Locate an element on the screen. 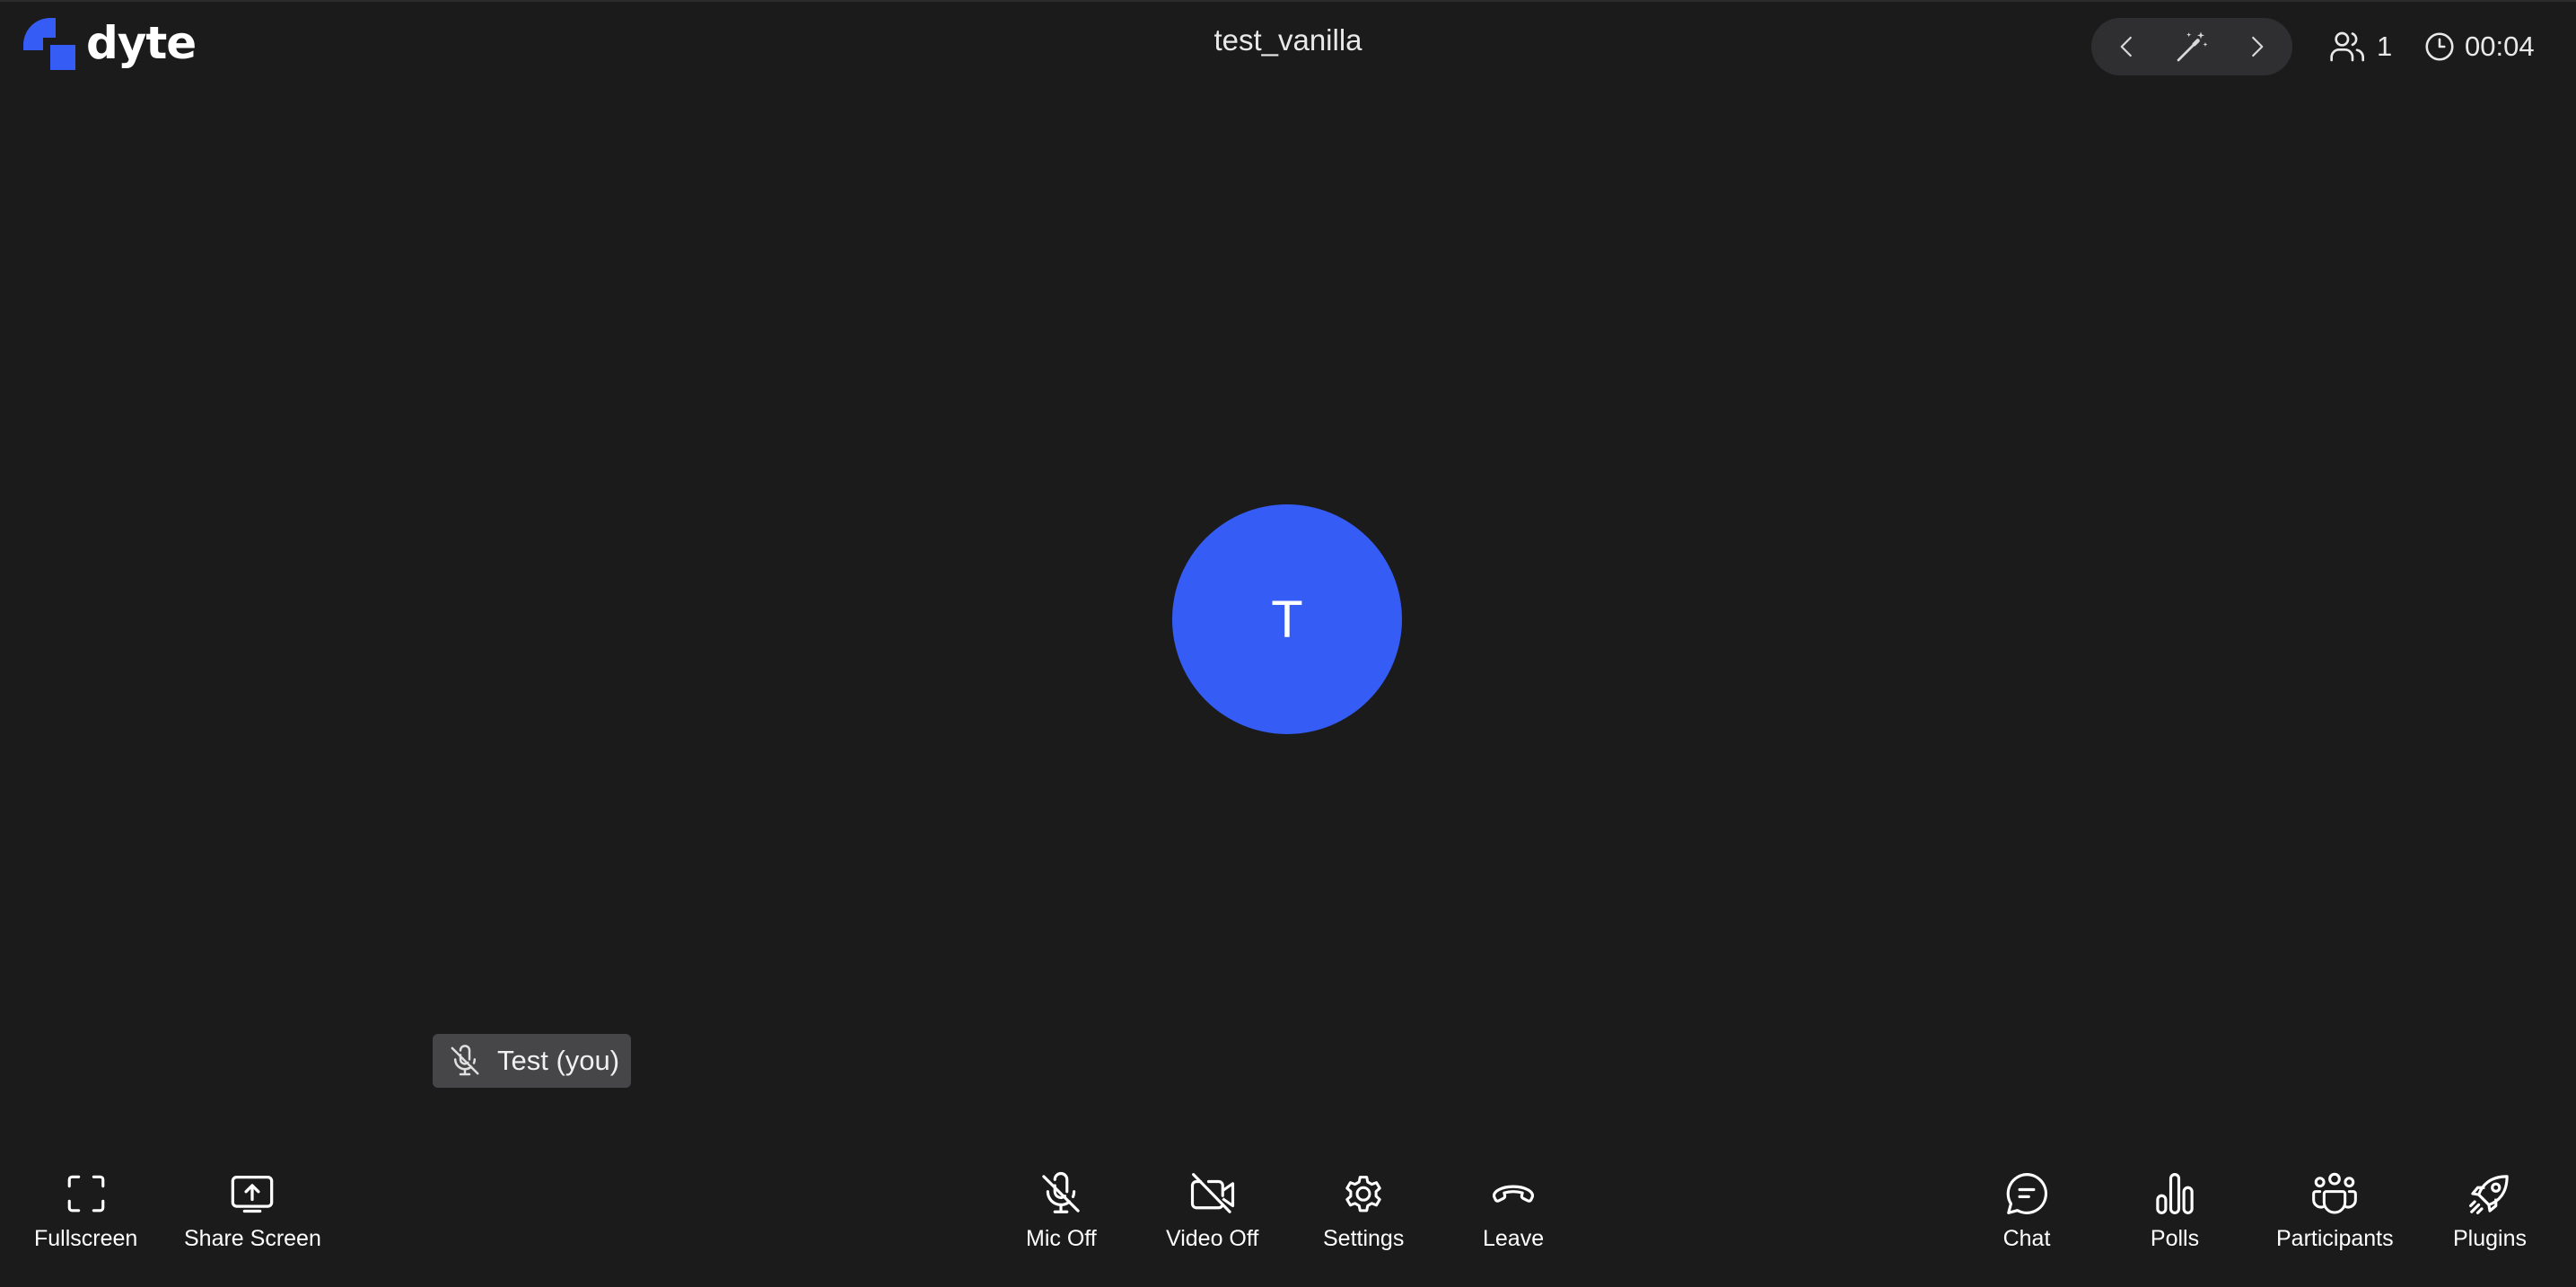 The width and height of the screenshot is (2576, 1287). magic-wand-icon is located at coordinates (2192, 46).